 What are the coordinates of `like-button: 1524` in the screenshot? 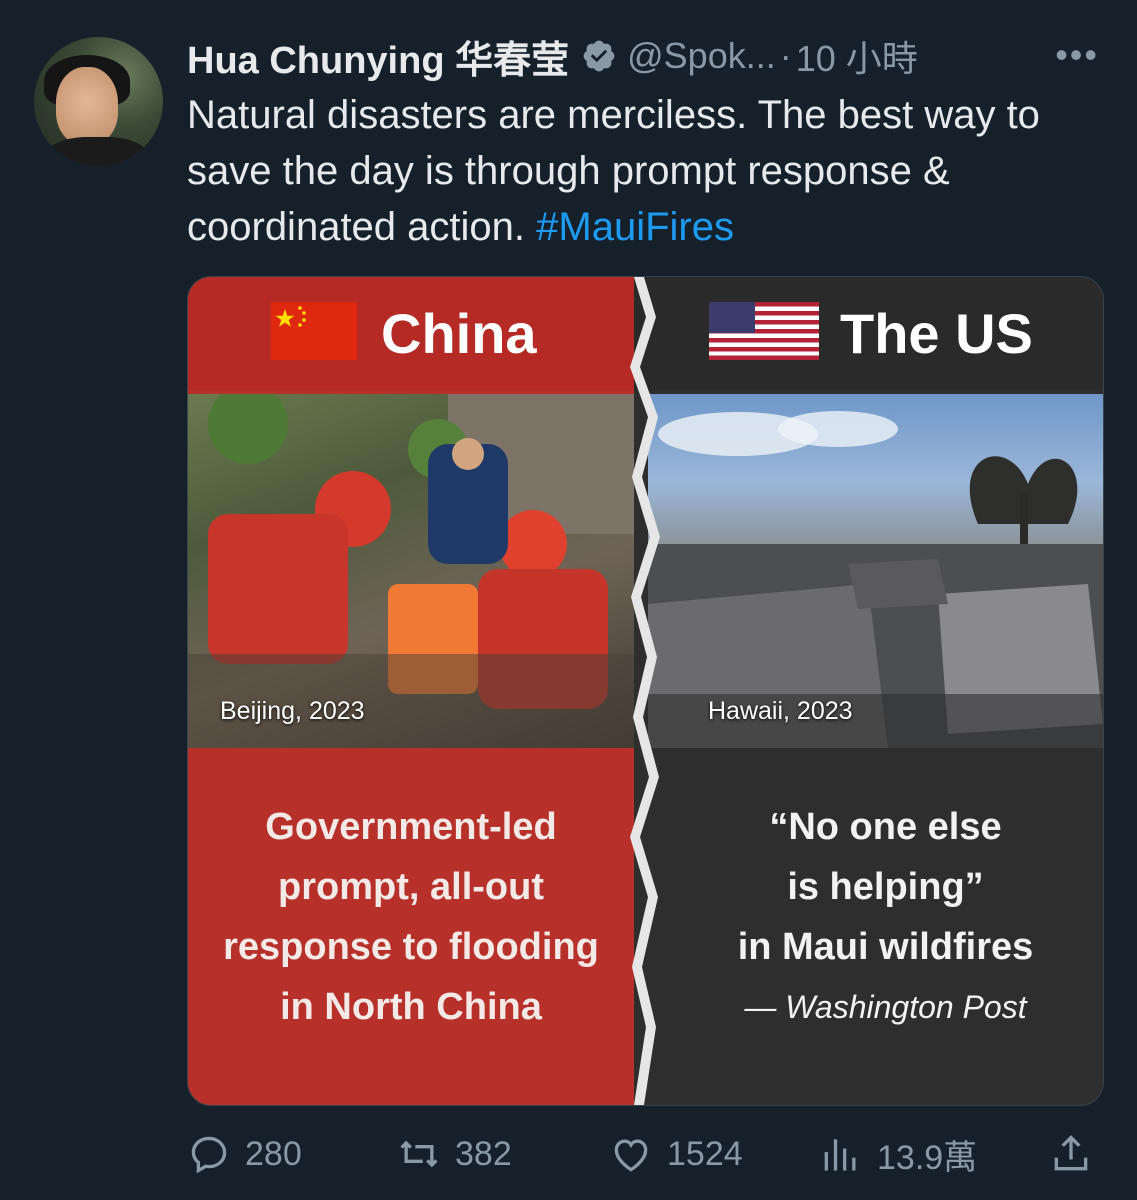 It's located at (676, 1154).